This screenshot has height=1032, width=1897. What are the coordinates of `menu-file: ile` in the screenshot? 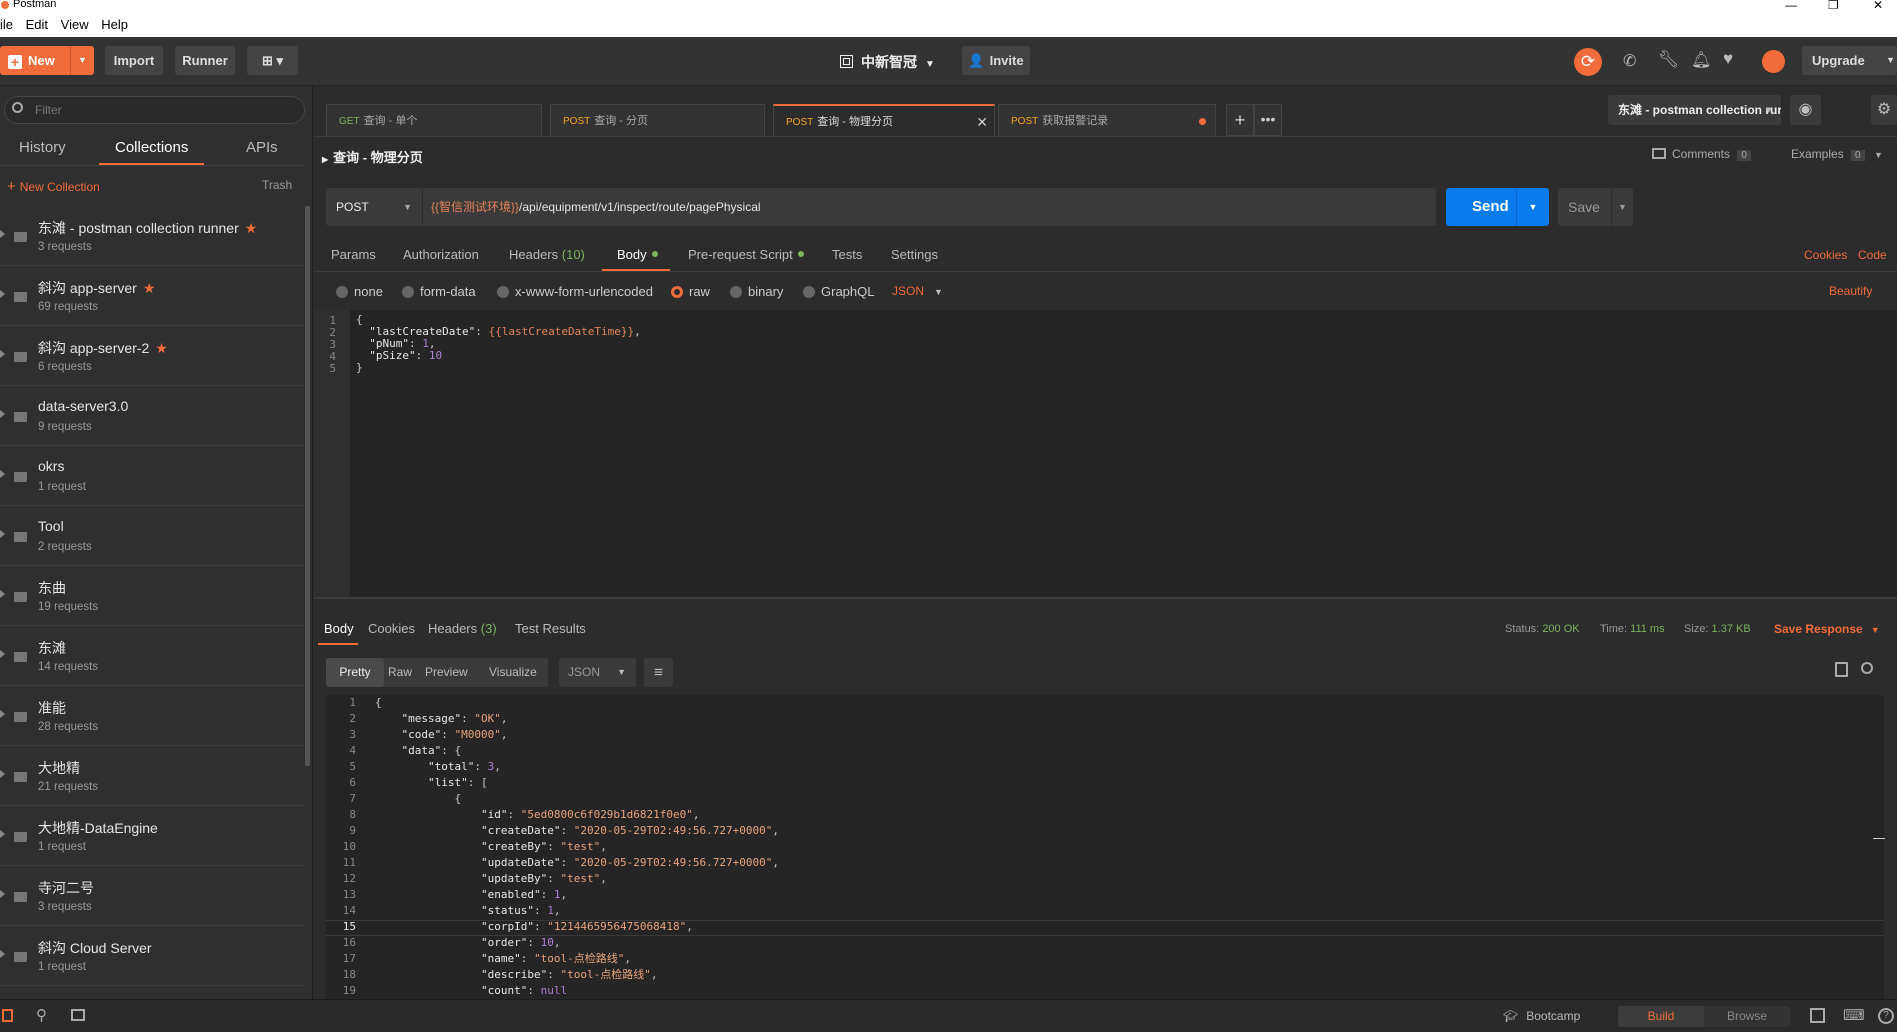 It's located at (6, 25).